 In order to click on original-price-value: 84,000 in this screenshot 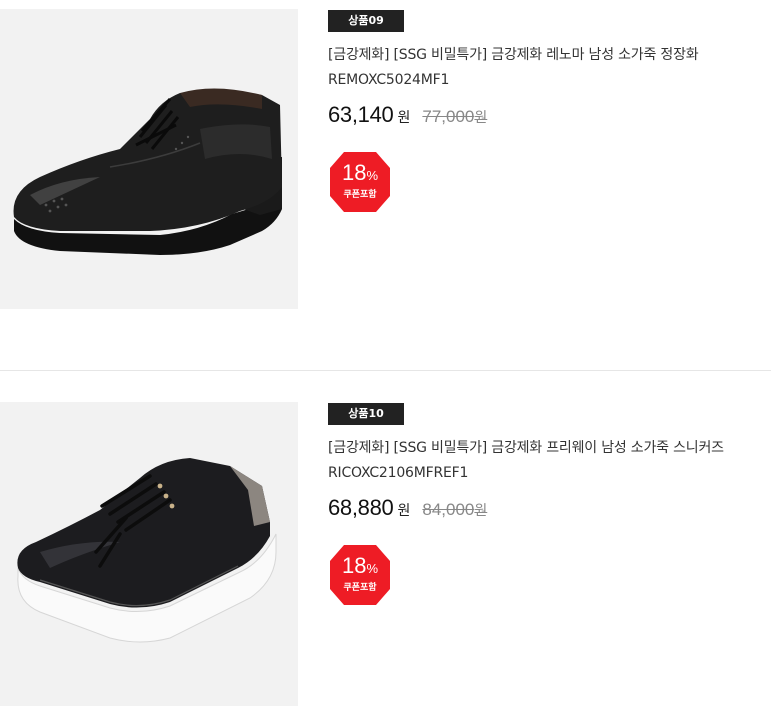, I will do `click(448, 509)`.